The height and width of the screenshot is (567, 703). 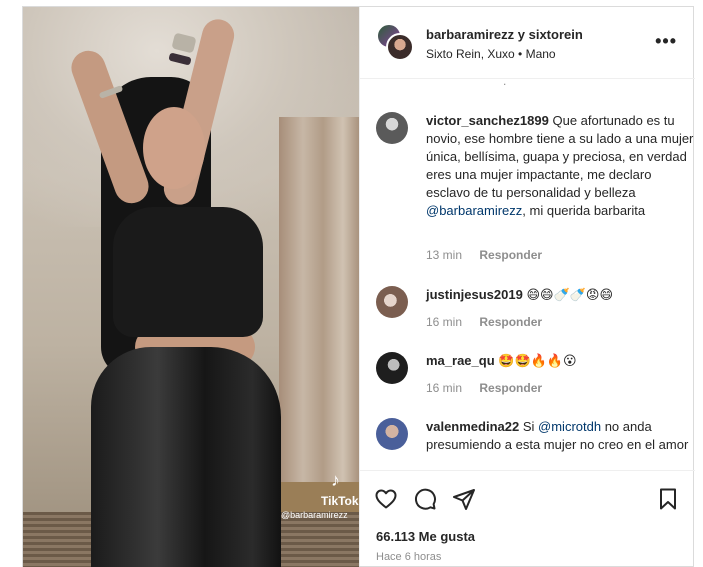 I want to click on post-timestamp: Hace 6 horas, so click(x=409, y=557).